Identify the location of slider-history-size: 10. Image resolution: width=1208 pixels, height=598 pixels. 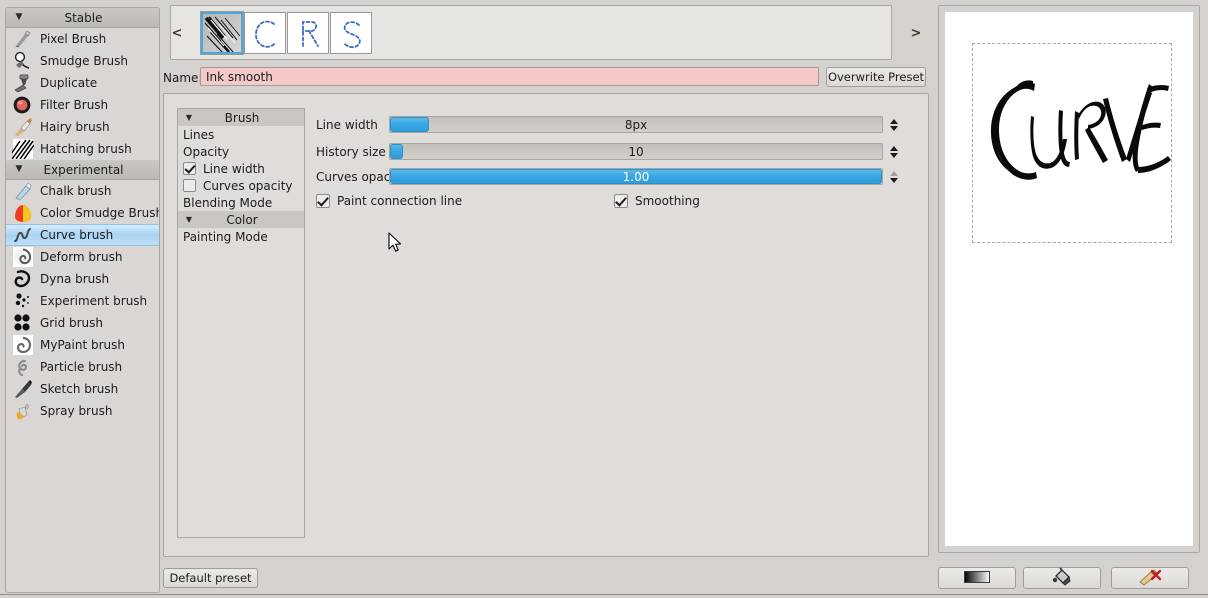
(645, 151).